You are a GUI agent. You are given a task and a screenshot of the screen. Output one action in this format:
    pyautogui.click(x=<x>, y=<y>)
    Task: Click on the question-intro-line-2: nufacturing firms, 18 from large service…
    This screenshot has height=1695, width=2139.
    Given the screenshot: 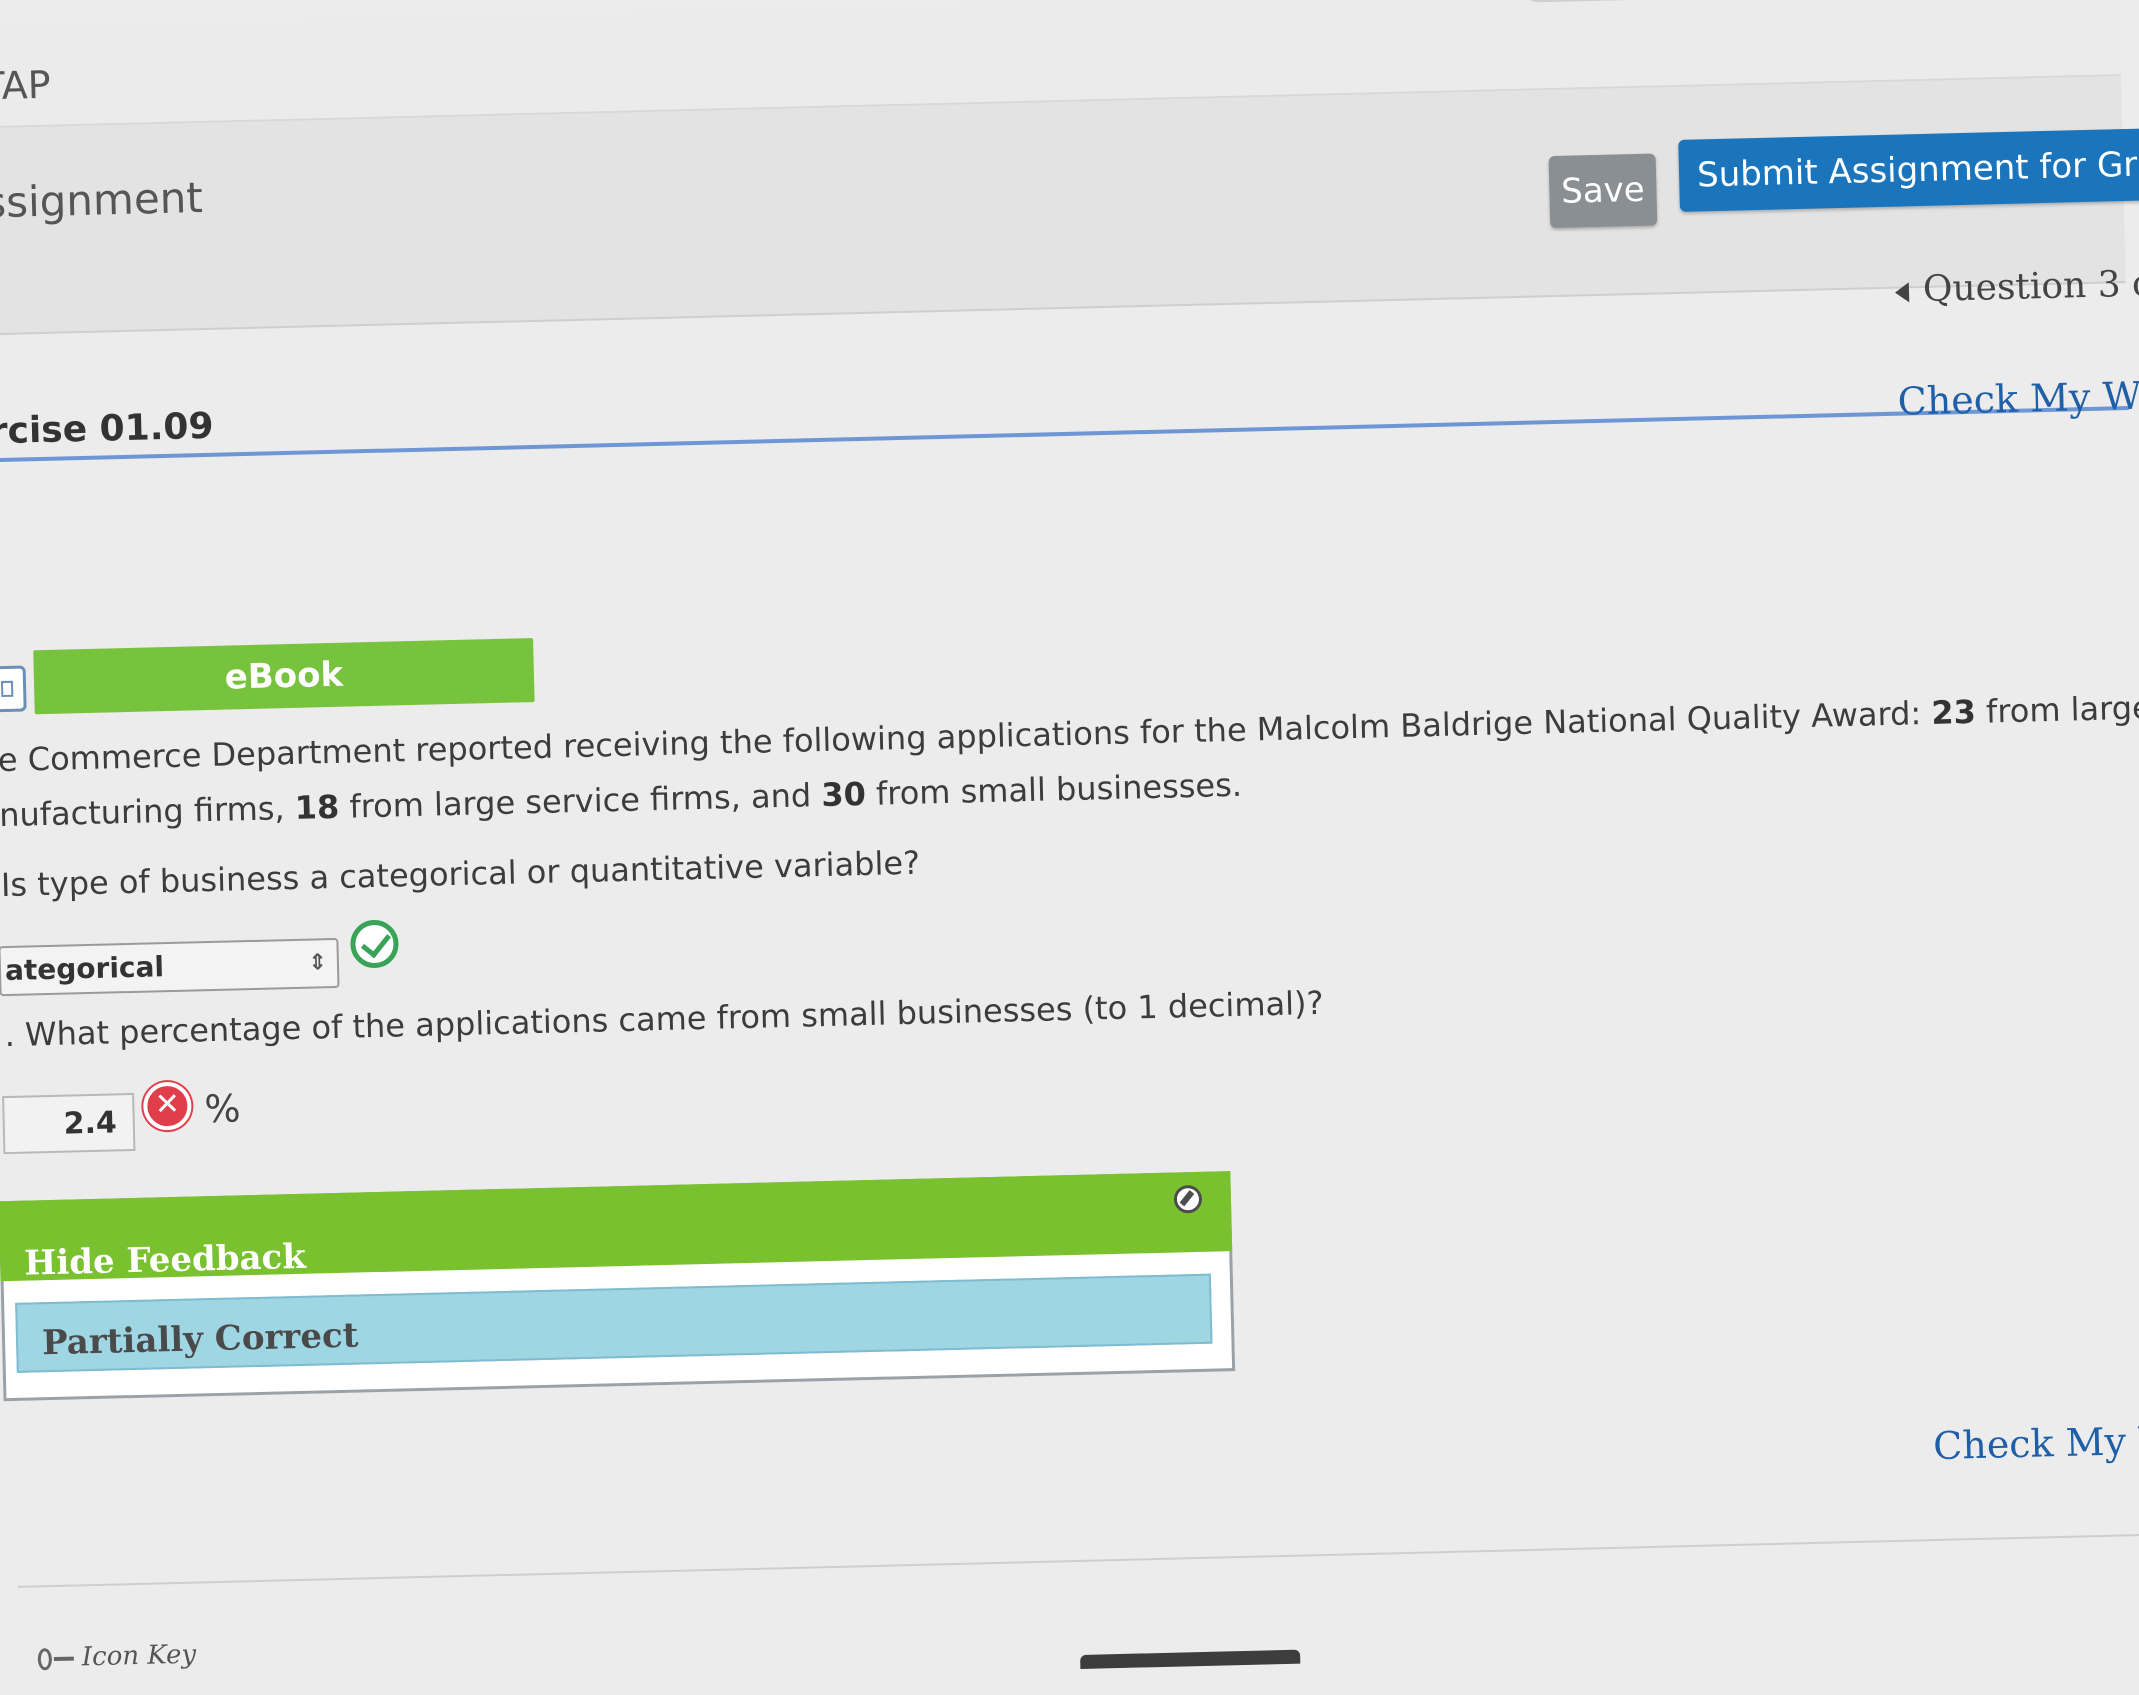 What is the action you would take?
    pyautogui.click(x=621, y=800)
    